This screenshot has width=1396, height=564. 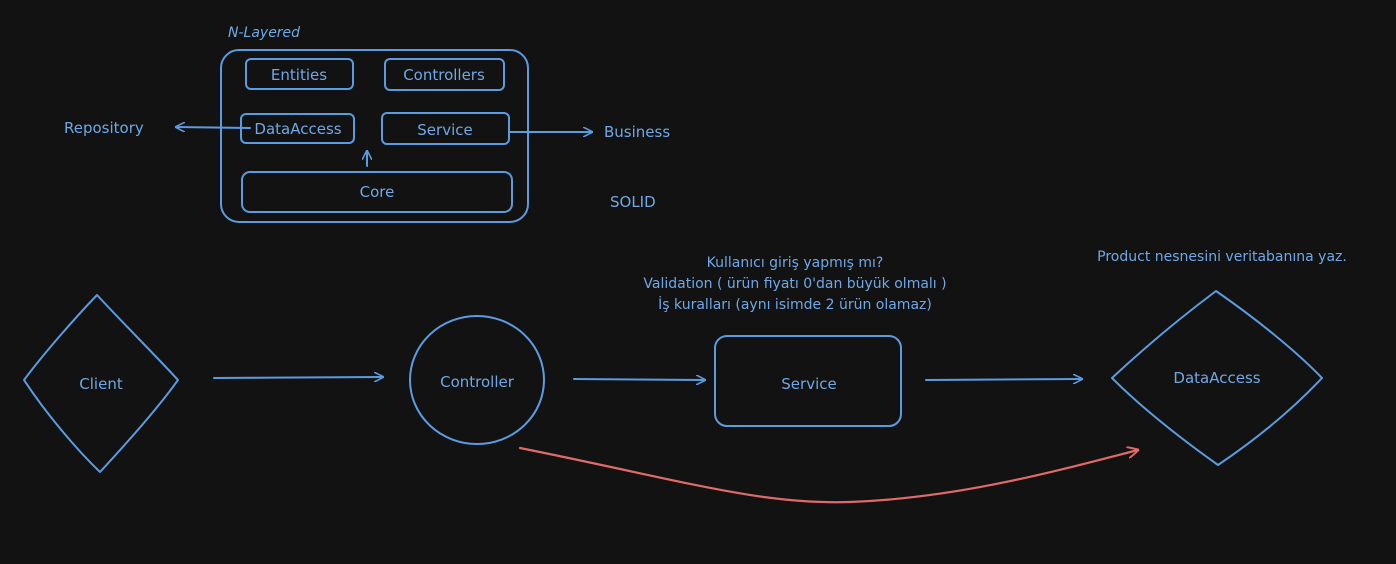 What do you see at coordinates (213, 127) in the screenshot?
I see `repository-arrow` at bounding box center [213, 127].